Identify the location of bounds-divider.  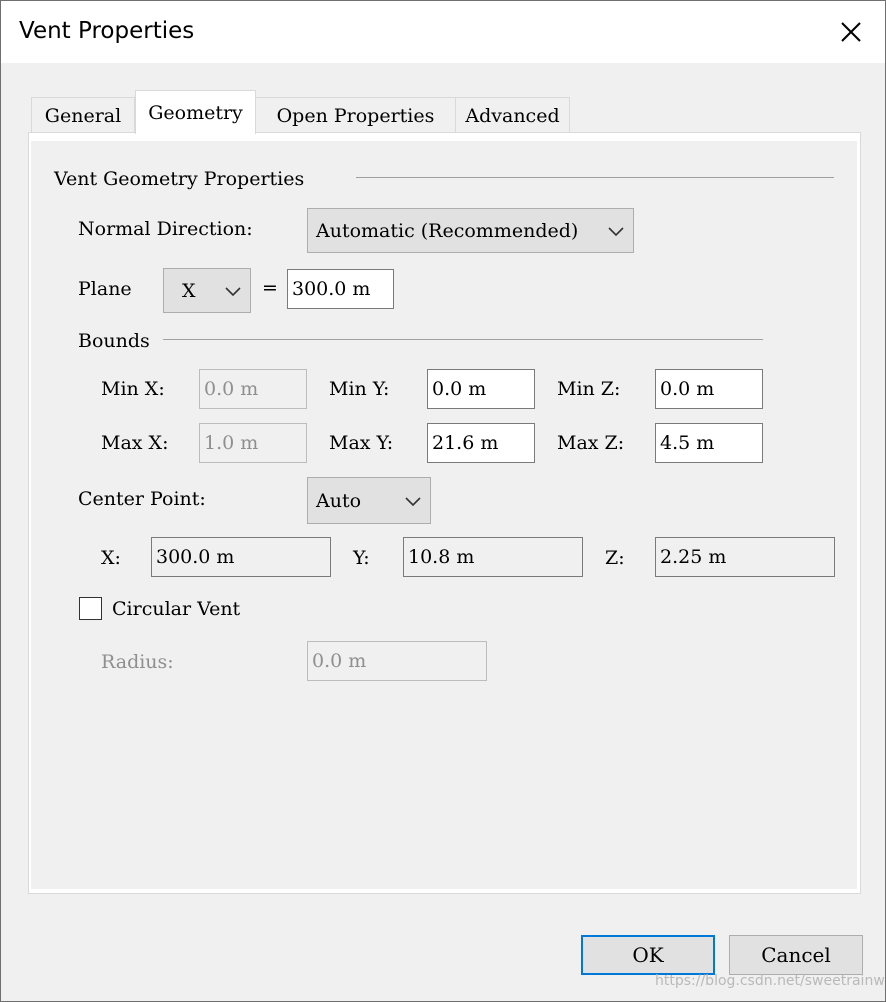
(463, 339).